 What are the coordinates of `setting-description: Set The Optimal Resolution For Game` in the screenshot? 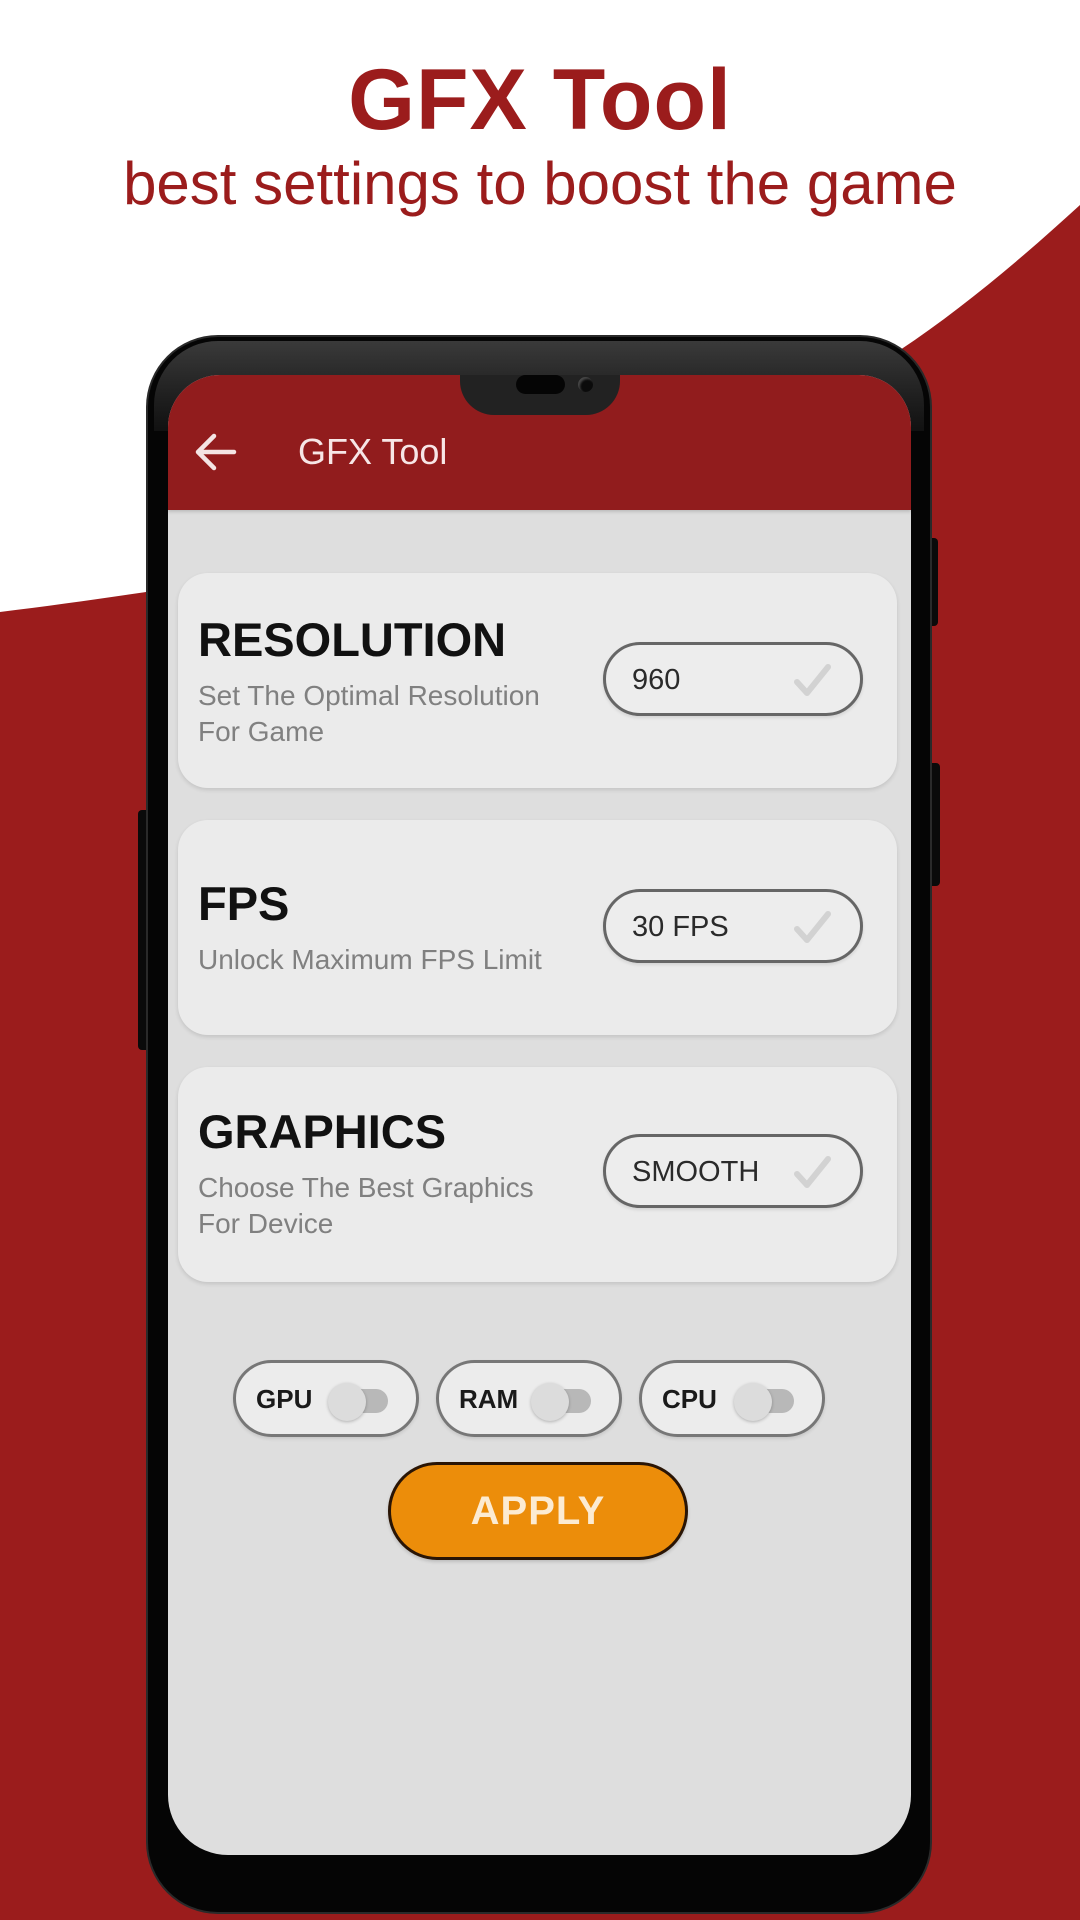 It's located at (369, 713).